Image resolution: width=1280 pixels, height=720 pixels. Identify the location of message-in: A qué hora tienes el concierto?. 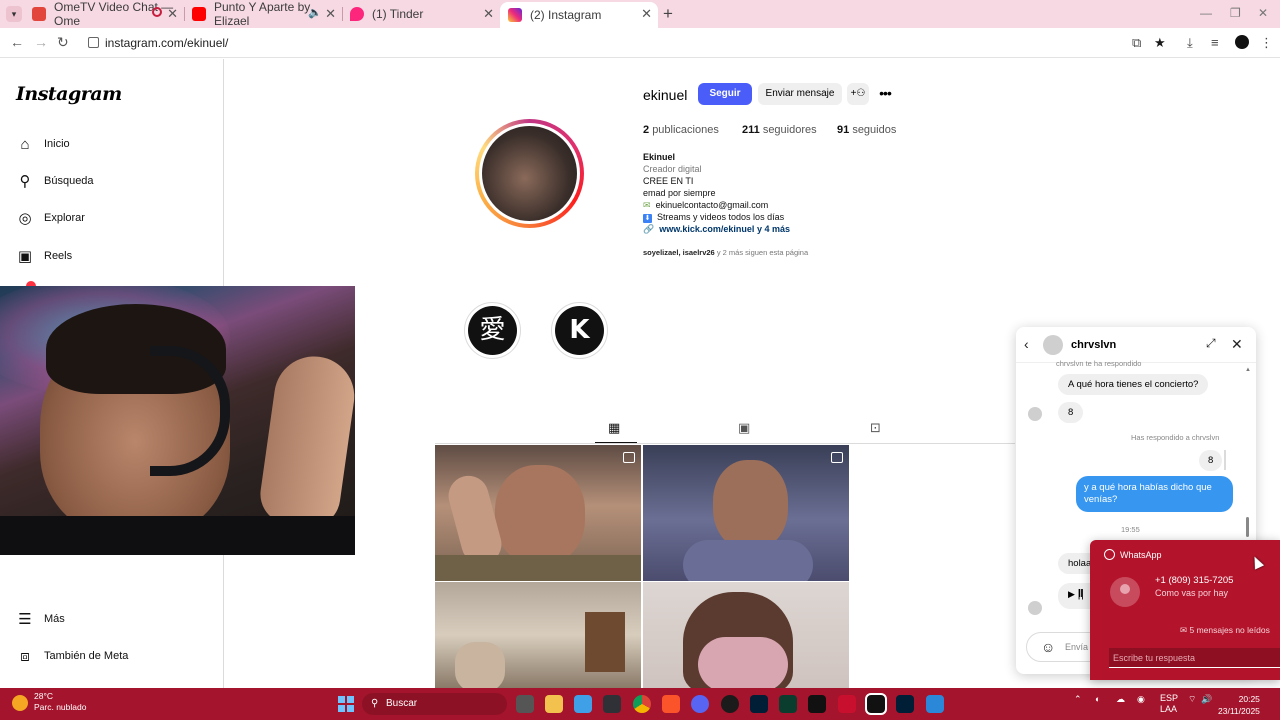
(1133, 384).